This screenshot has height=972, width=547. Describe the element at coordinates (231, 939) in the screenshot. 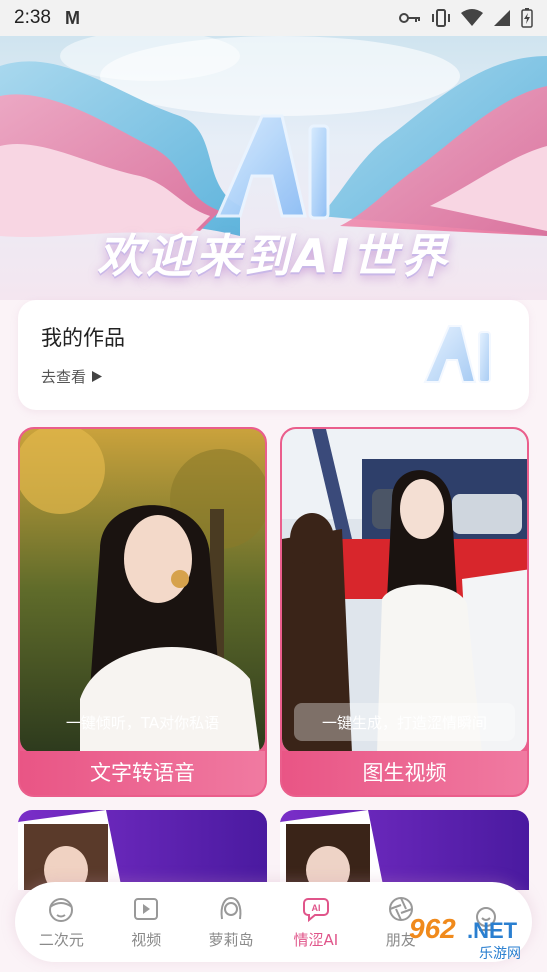

I see `nav-label-loli-island: 萝莉岛` at that location.